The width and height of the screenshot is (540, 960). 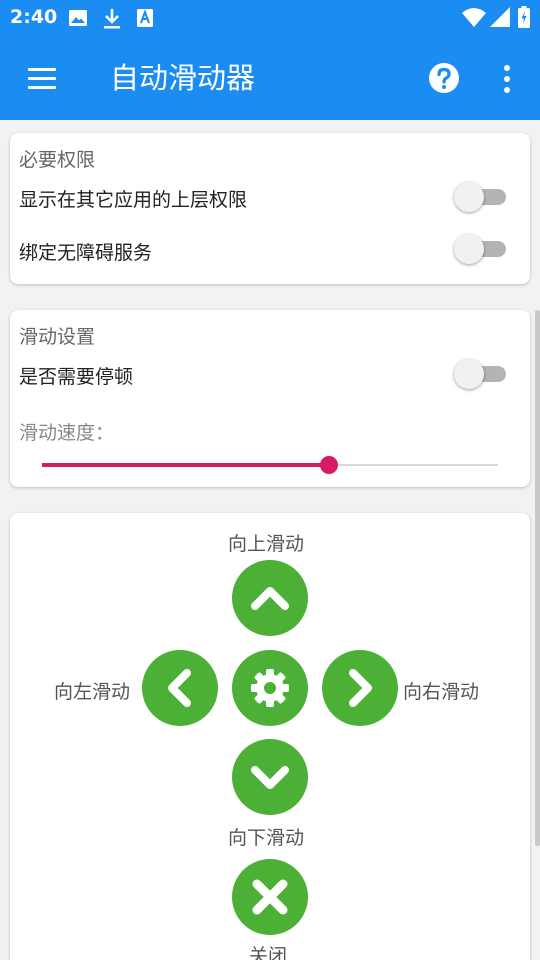 I want to click on permissions-title: 必要权限, so click(x=57, y=160).